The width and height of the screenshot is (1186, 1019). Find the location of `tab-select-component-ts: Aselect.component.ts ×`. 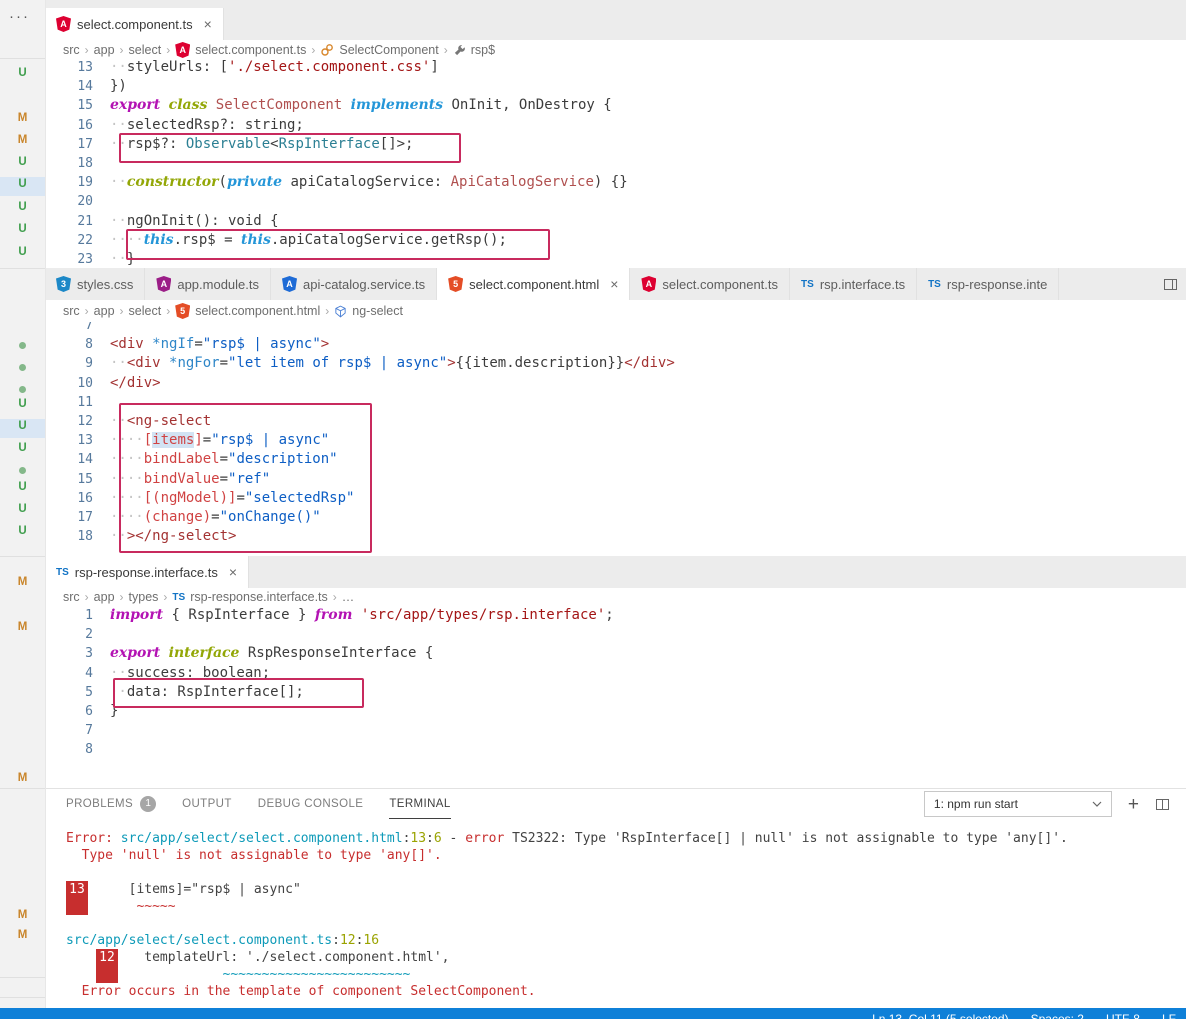

tab-select-component-ts: Aselect.component.ts × is located at coordinates (134, 24).